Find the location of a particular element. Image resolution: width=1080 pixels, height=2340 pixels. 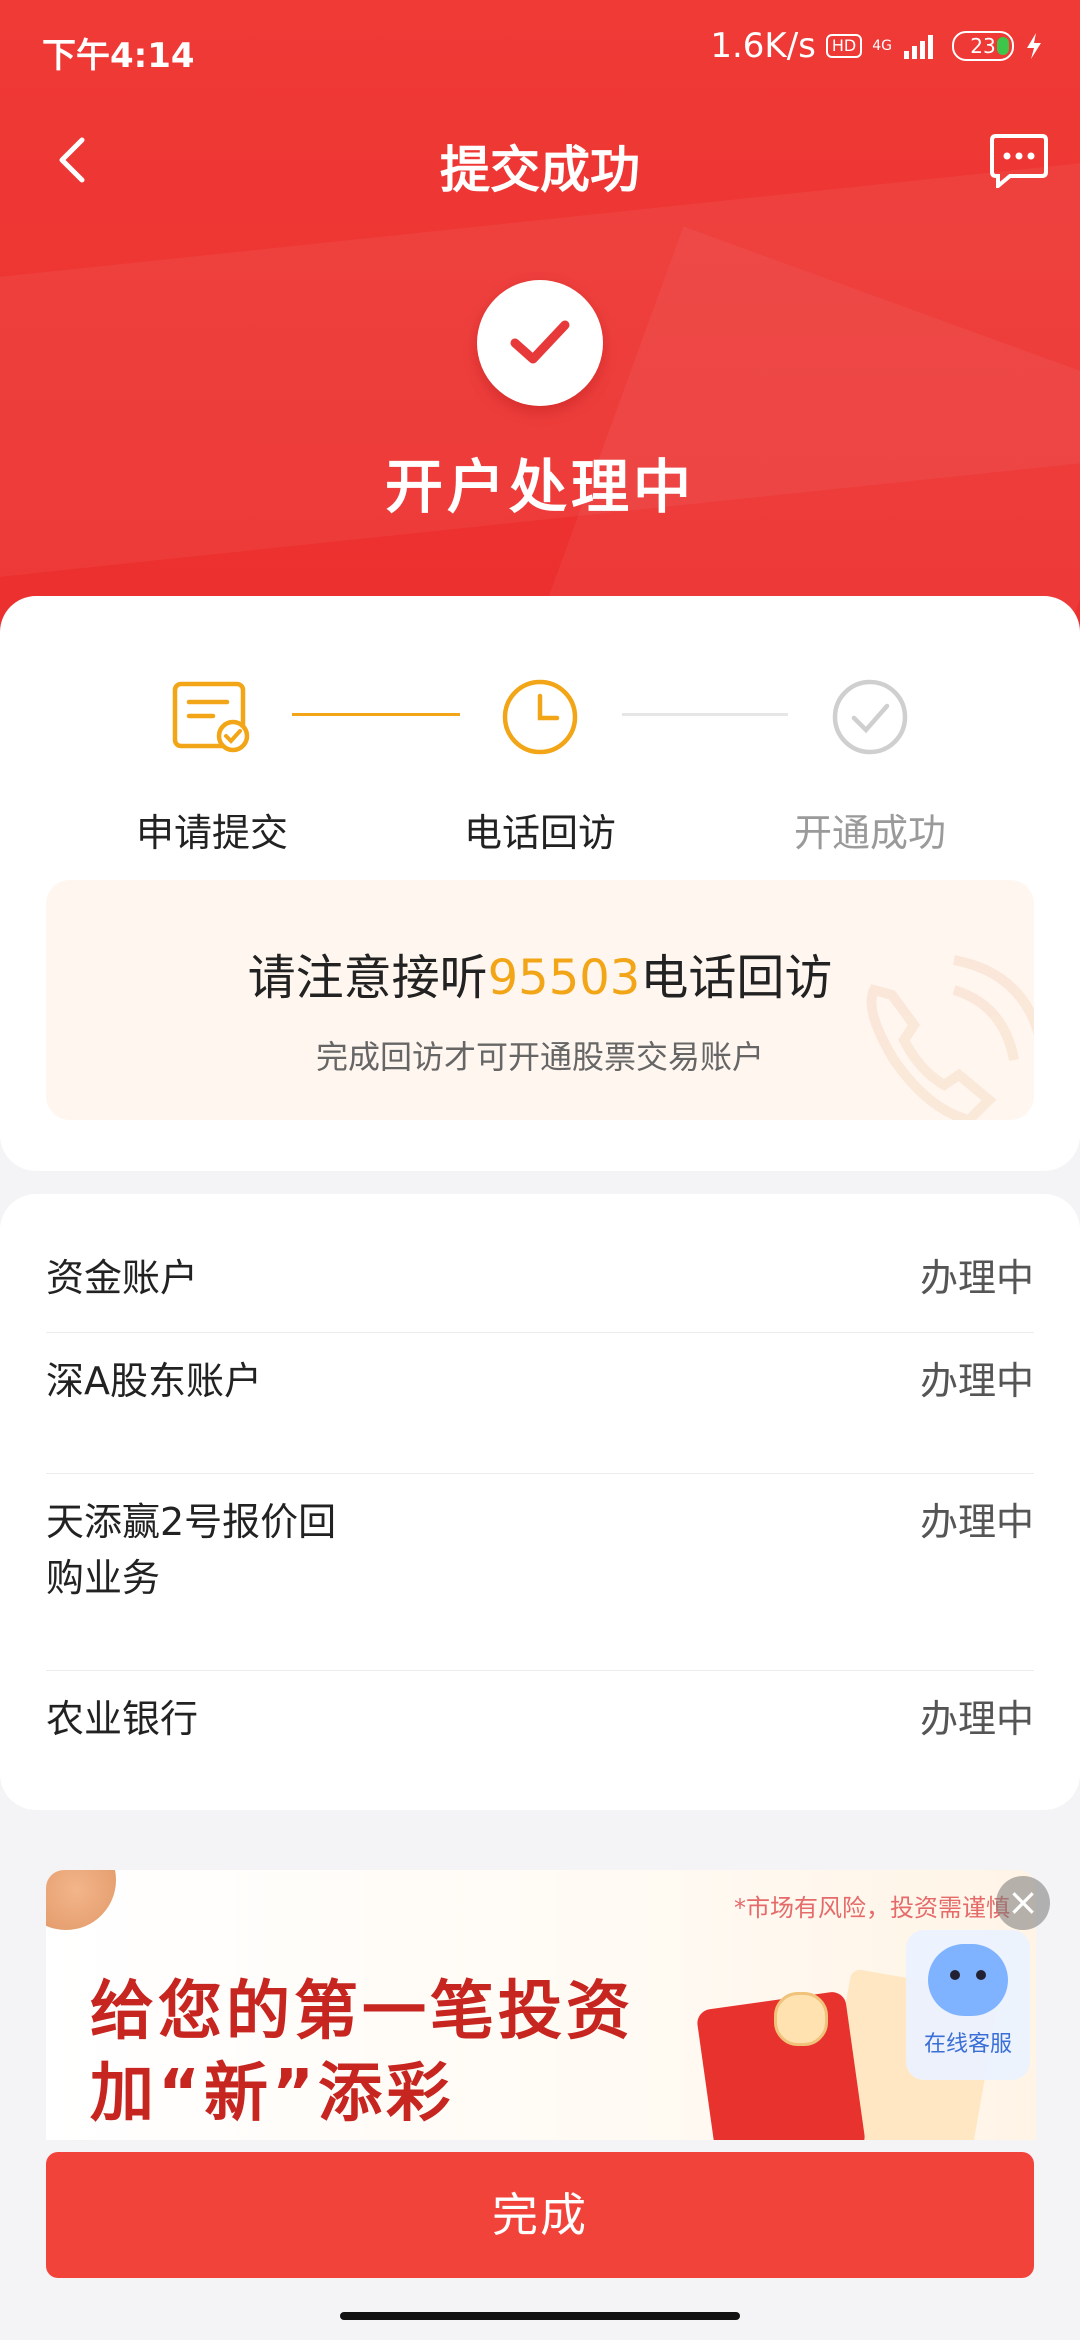

close-icon: × is located at coordinates (1023, 1902).